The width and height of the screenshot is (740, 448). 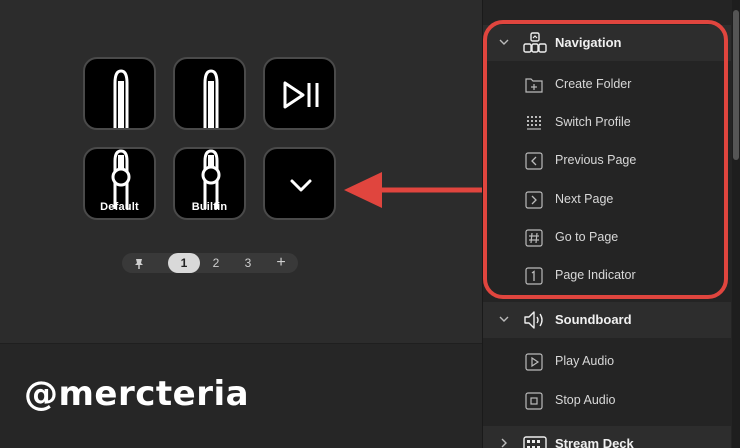 I want to click on action-stop-audio: Stop Audio, so click(x=607, y=401).